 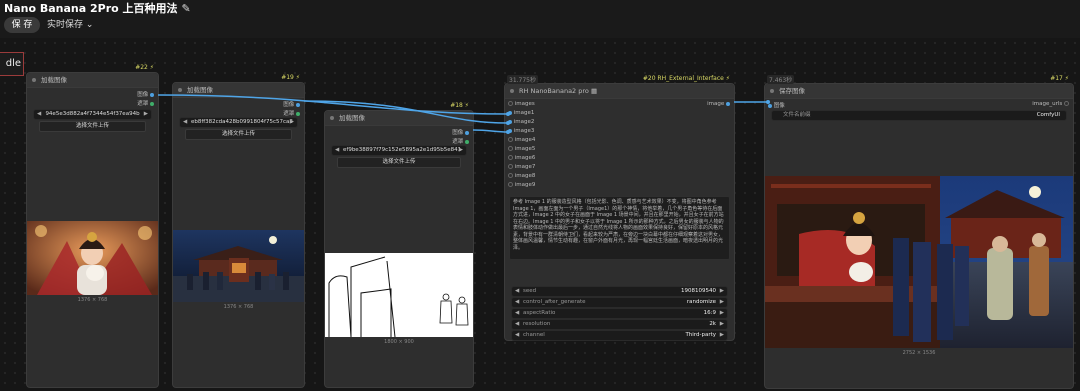 I want to click on input-image7: image7, so click(x=521, y=167).